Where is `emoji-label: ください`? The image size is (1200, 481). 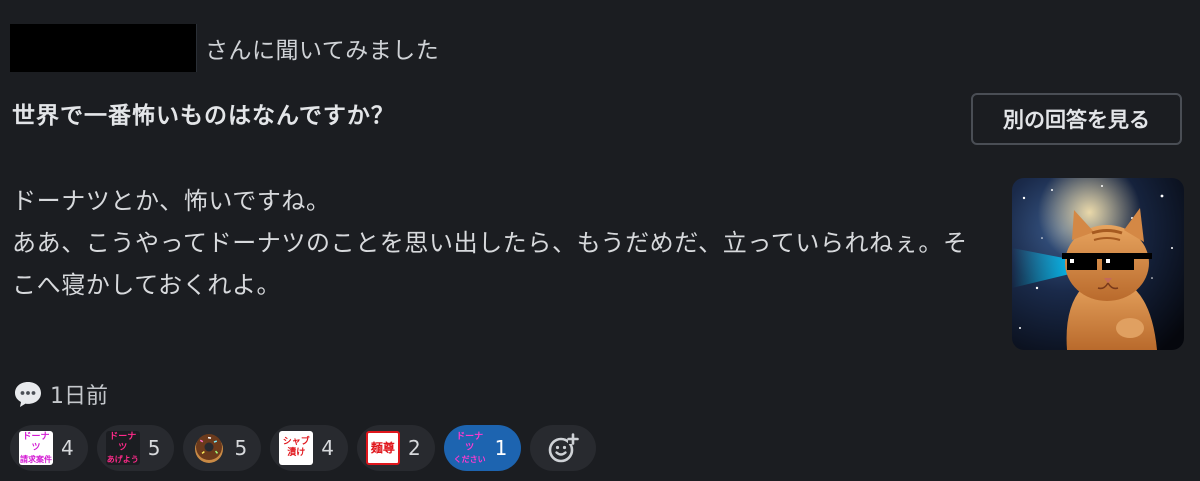 emoji-label: ください is located at coordinates (469, 459).